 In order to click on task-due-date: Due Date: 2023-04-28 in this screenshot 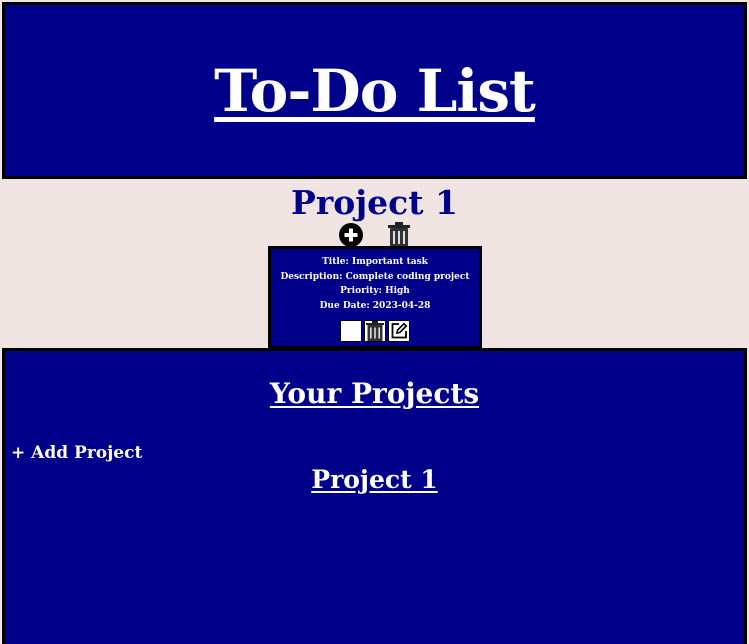, I will do `click(375, 305)`.